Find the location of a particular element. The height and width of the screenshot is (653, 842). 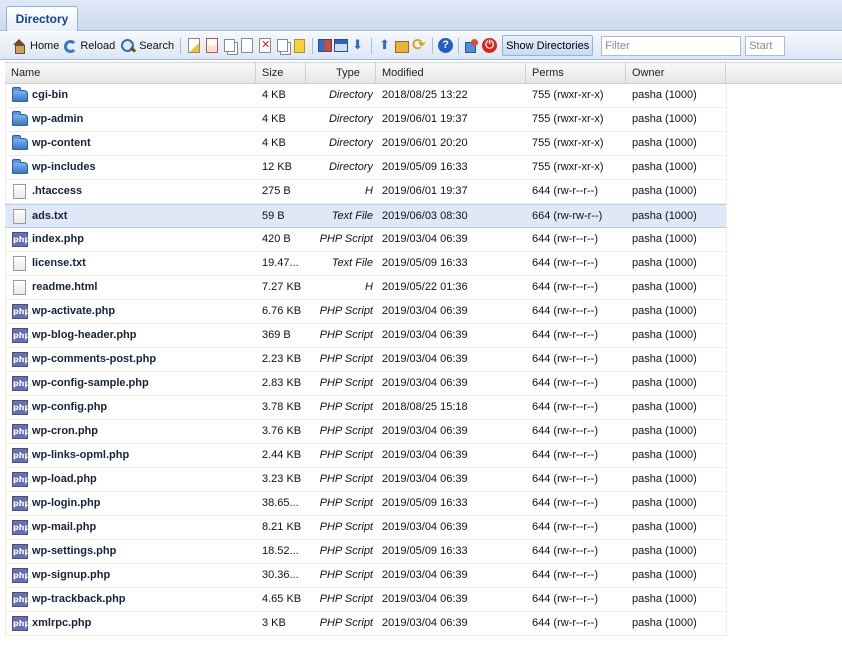

file-name-cell: php wp-links-opml.php is located at coordinates (134, 455).